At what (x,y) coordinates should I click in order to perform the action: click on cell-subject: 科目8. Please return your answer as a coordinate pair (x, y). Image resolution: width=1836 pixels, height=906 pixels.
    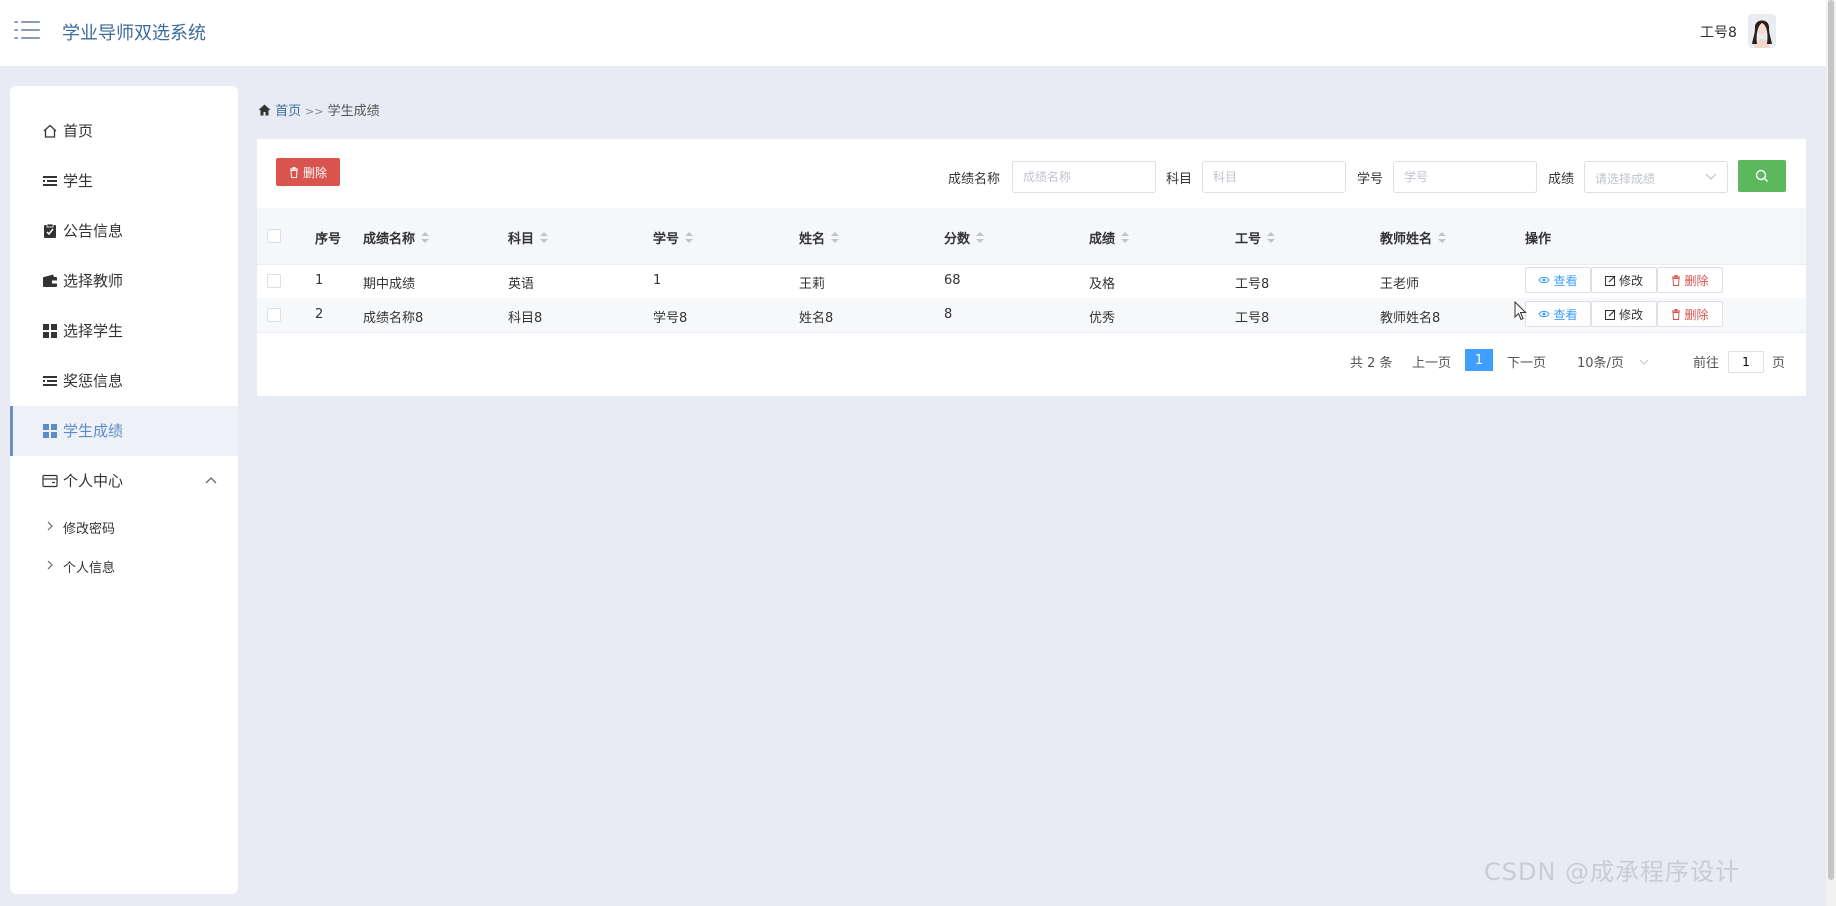
    Looking at the image, I should click on (525, 318).